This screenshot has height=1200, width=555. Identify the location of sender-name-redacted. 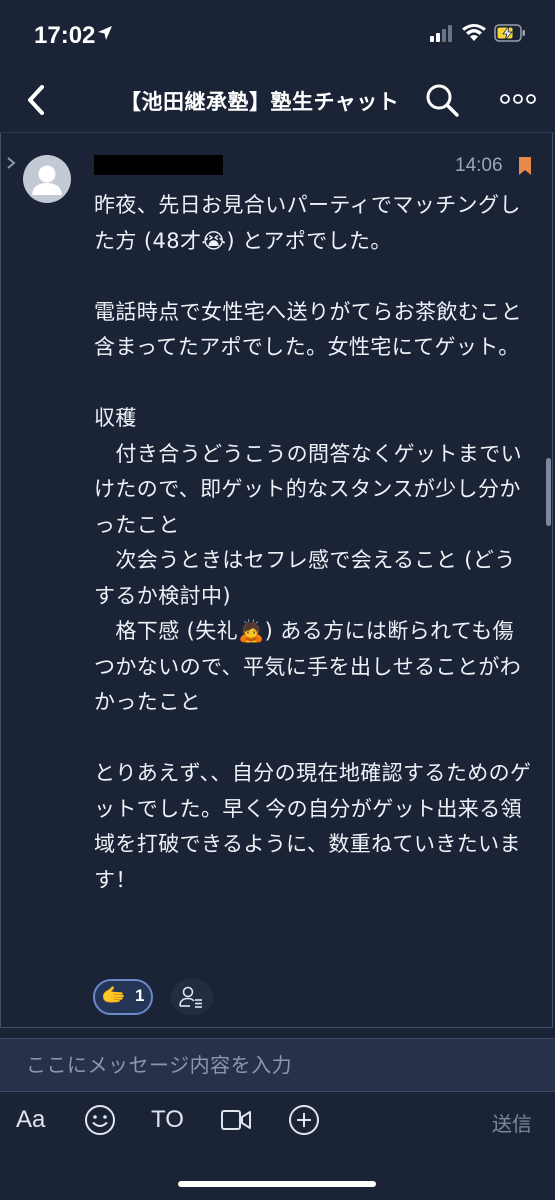
(158, 165).